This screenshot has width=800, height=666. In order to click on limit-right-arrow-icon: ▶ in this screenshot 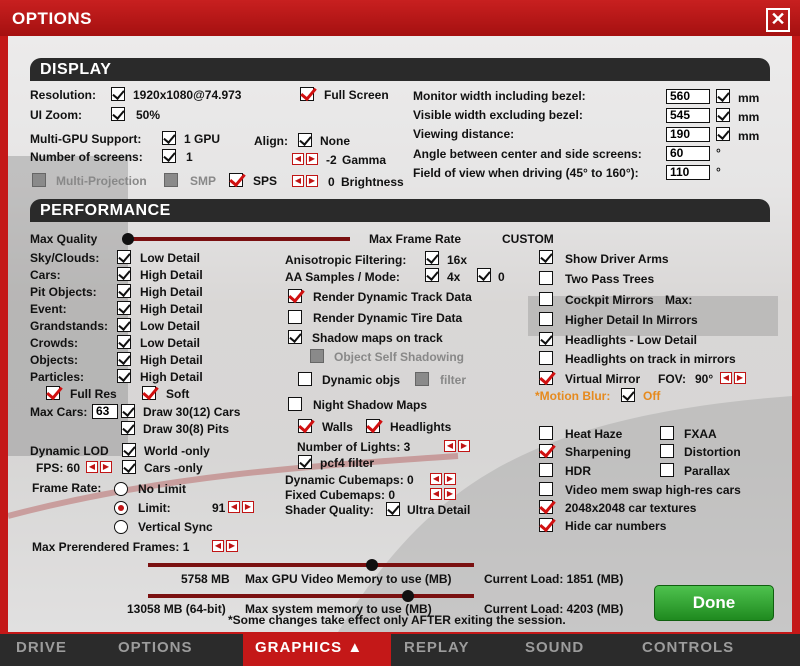, I will do `click(248, 507)`.